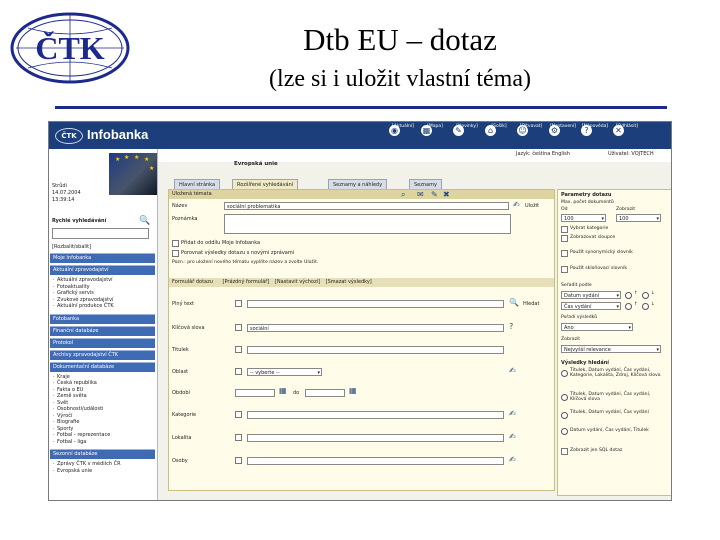 The image size is (720, 540). Describe the element at coordinates (238, 371) in the screenshot. I see `area-checkbox` at that location.